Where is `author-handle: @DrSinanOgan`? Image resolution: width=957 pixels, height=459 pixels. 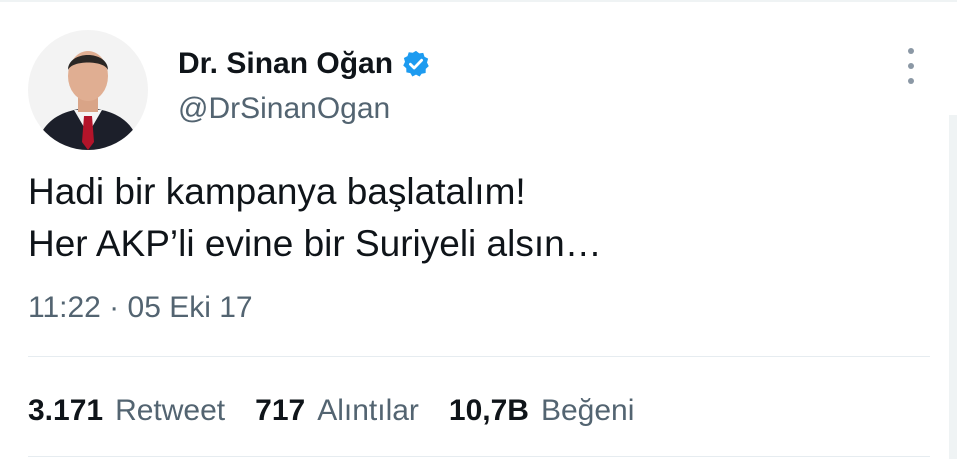 author-handle: @DrSinanOgan is located at coordinates (284, 109).